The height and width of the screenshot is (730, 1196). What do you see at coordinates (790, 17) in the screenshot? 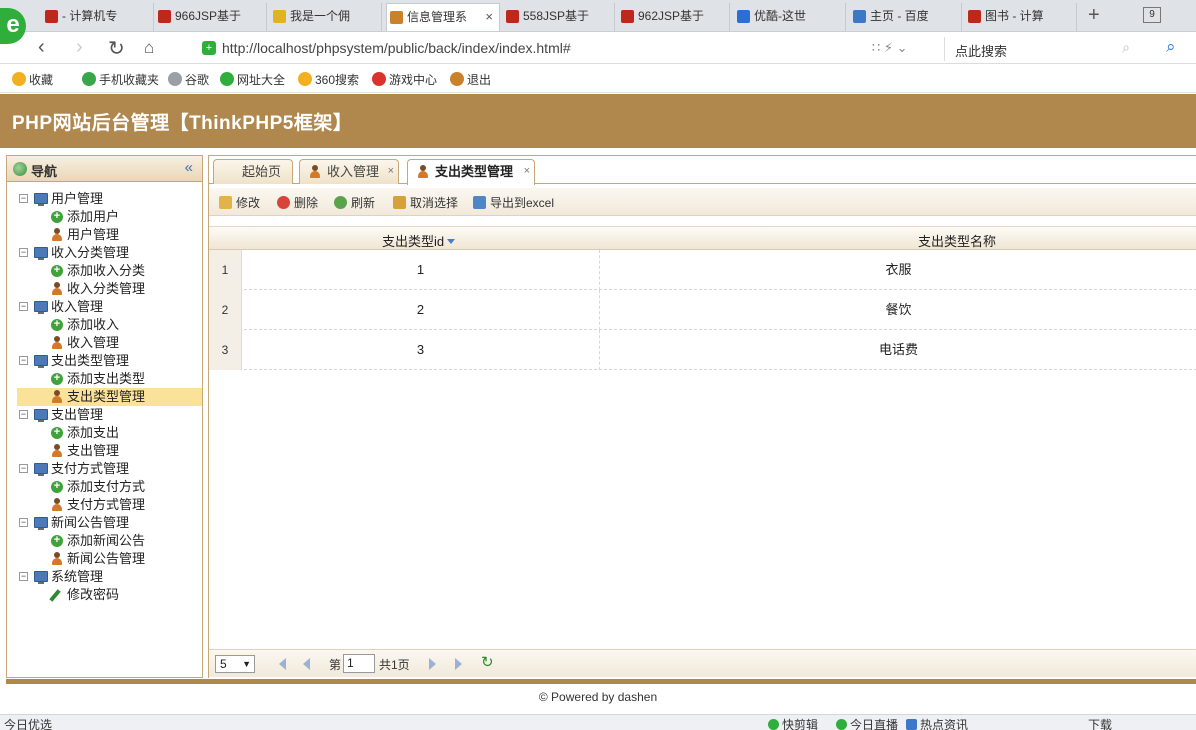
I see `browser-tab: 优酷-这世` at bounding box center [790, 17].